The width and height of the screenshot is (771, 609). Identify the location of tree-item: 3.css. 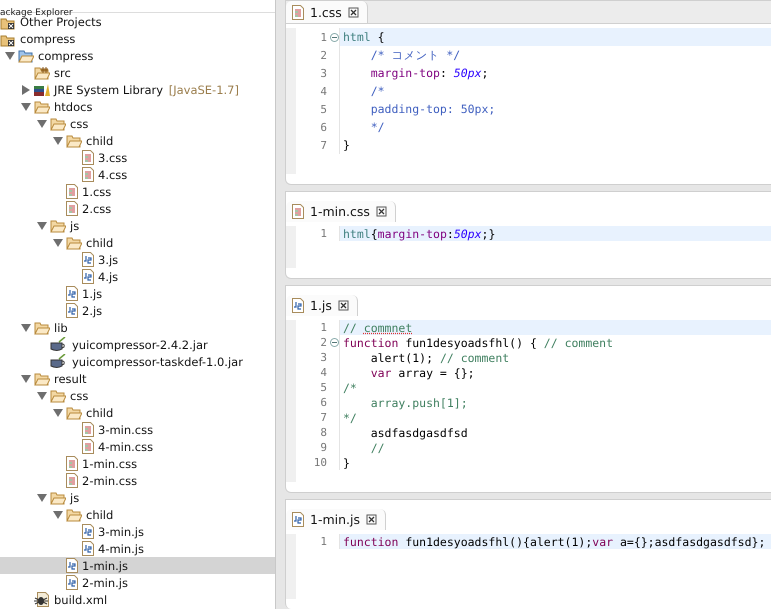
(137, 157).